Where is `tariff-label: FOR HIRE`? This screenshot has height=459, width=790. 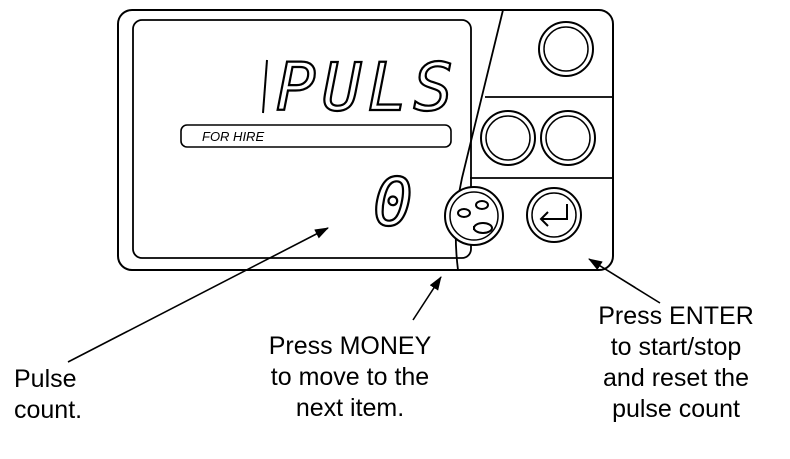 tariff-label: FOR HIRE is located at coordinates (233, 136).